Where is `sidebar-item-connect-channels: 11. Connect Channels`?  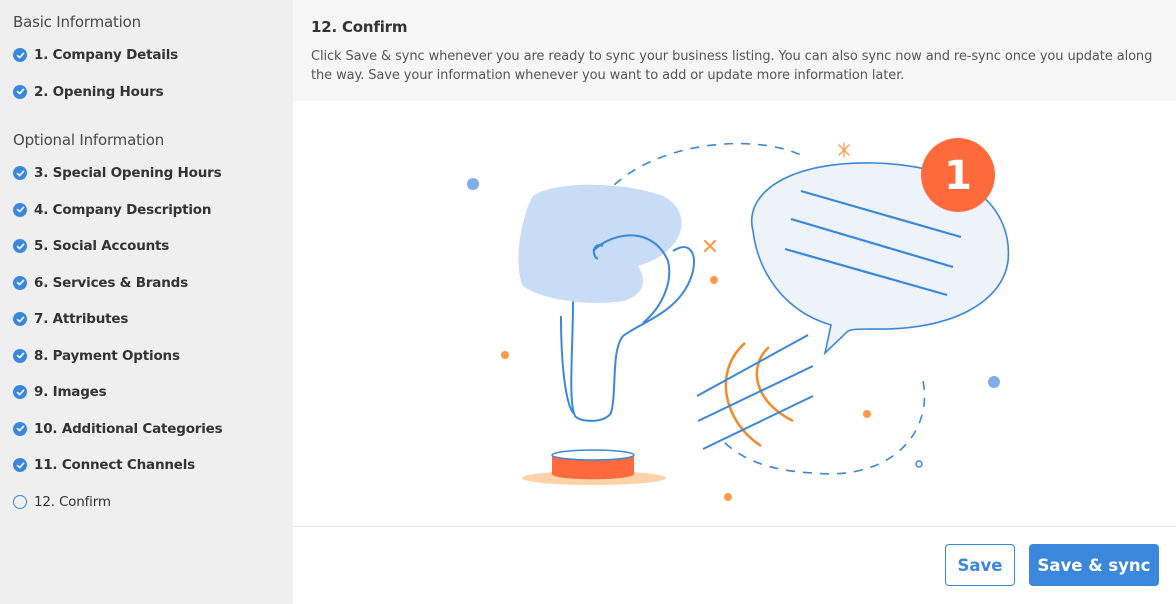
sidebar-item-connect-channels: 11. Connect Channels is located at coordinates (146, 465).